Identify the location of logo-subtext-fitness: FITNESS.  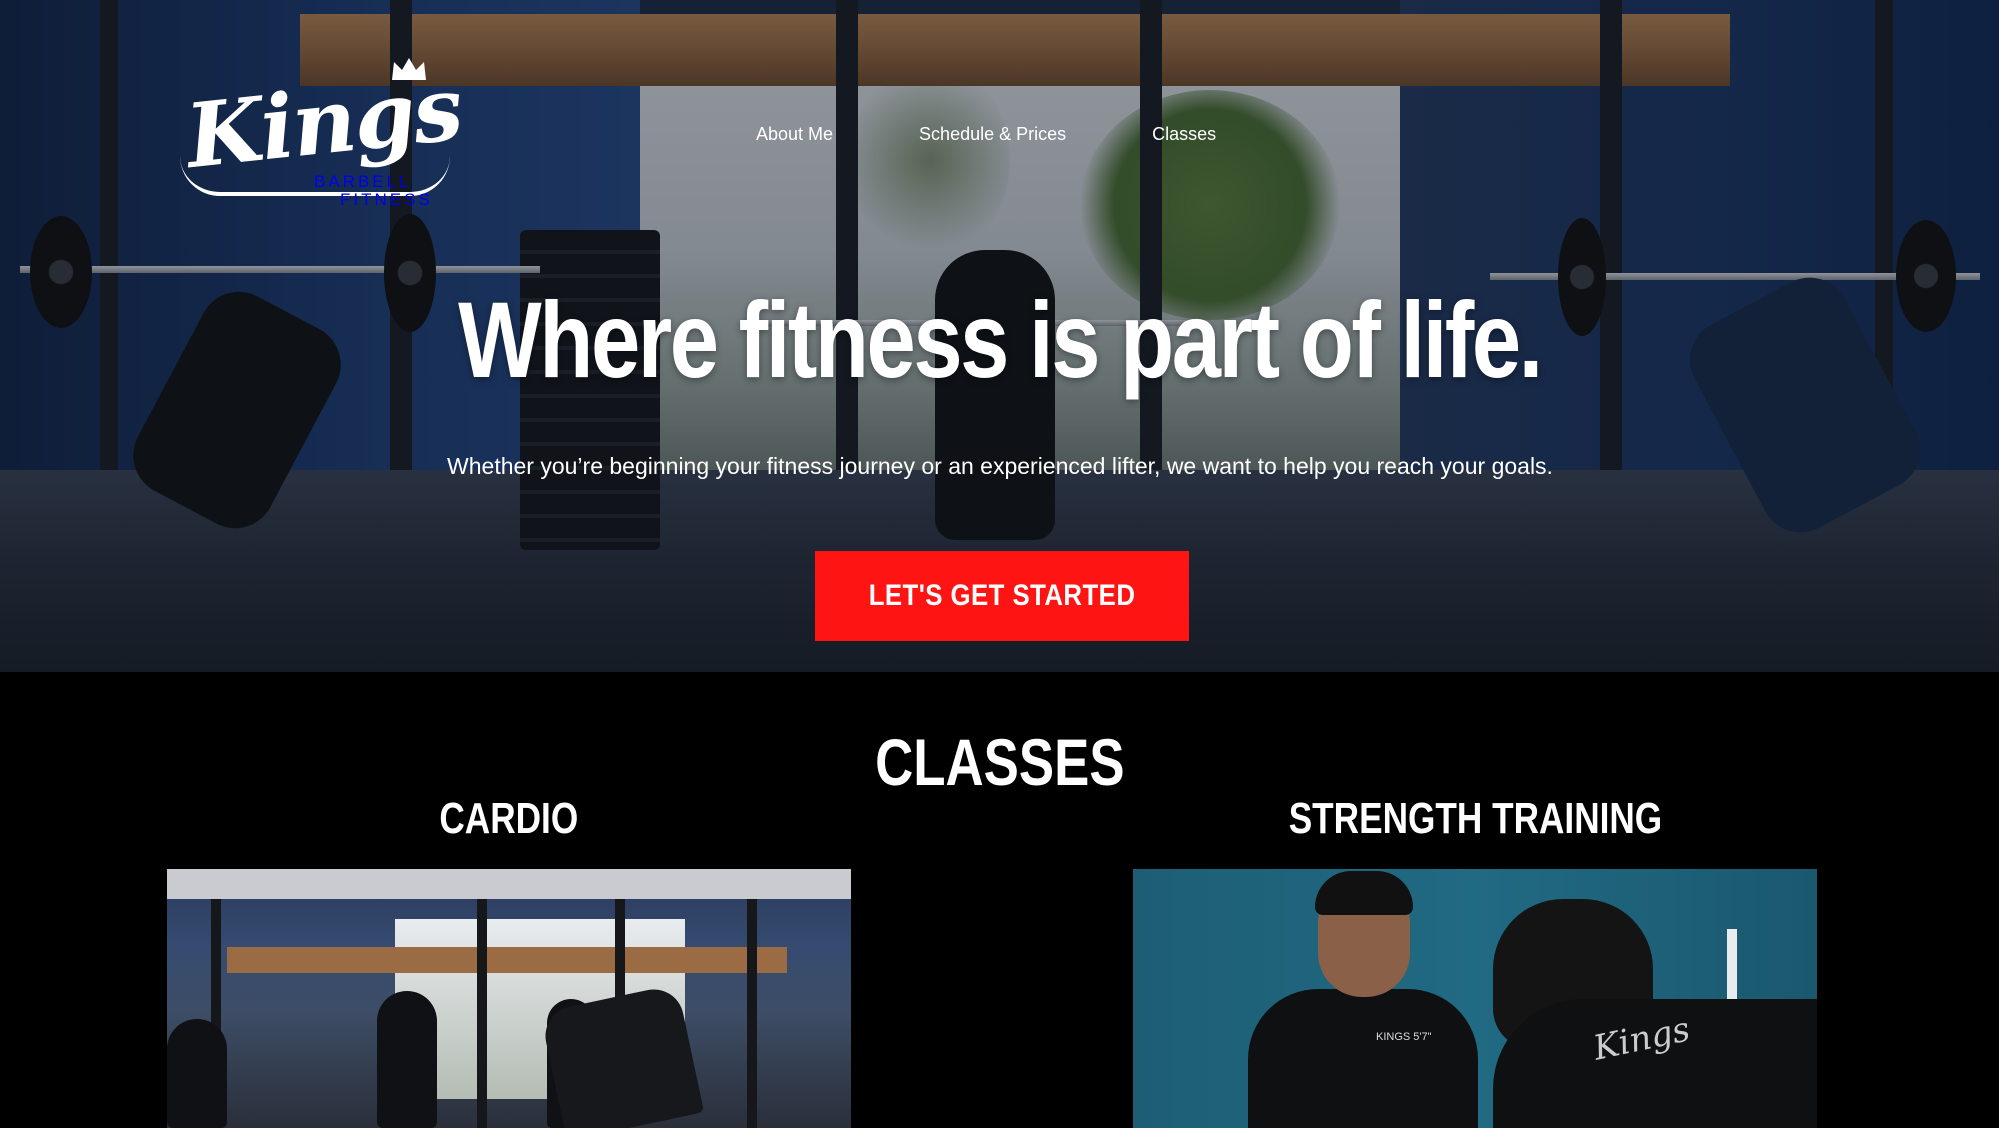
(386, 199).